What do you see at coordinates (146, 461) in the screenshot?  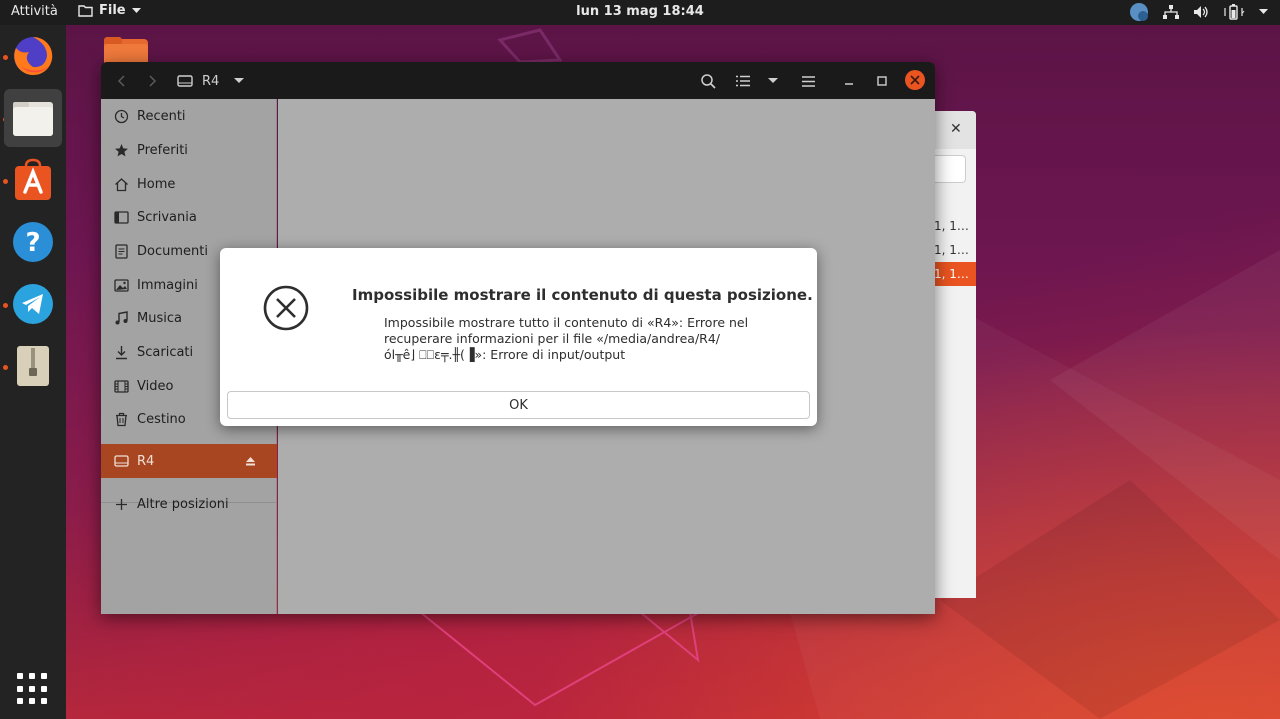 I see `sidebar-item-label: R4` at bounding box center [146, 461].